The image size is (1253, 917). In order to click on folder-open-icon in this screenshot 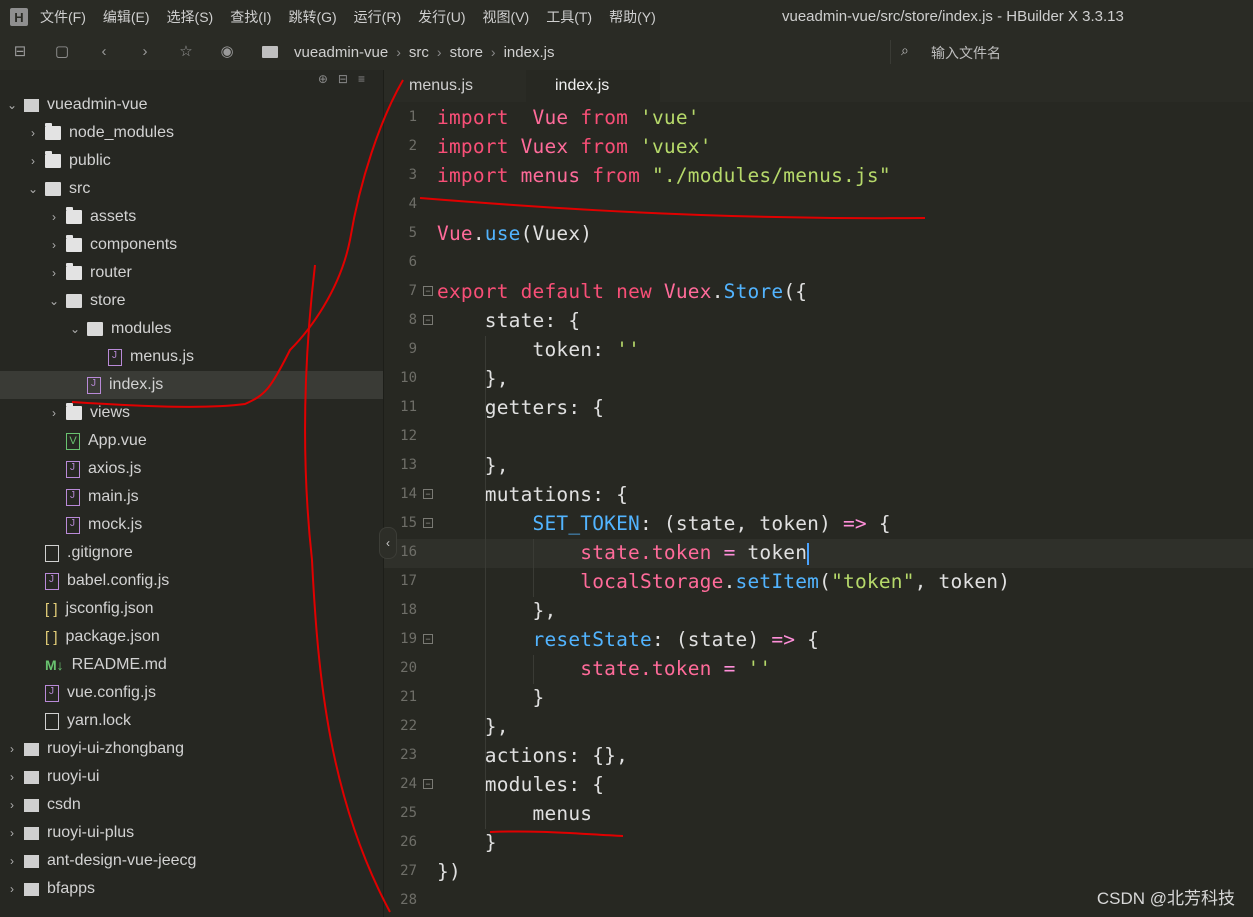, I will do `click(74, 301)`.